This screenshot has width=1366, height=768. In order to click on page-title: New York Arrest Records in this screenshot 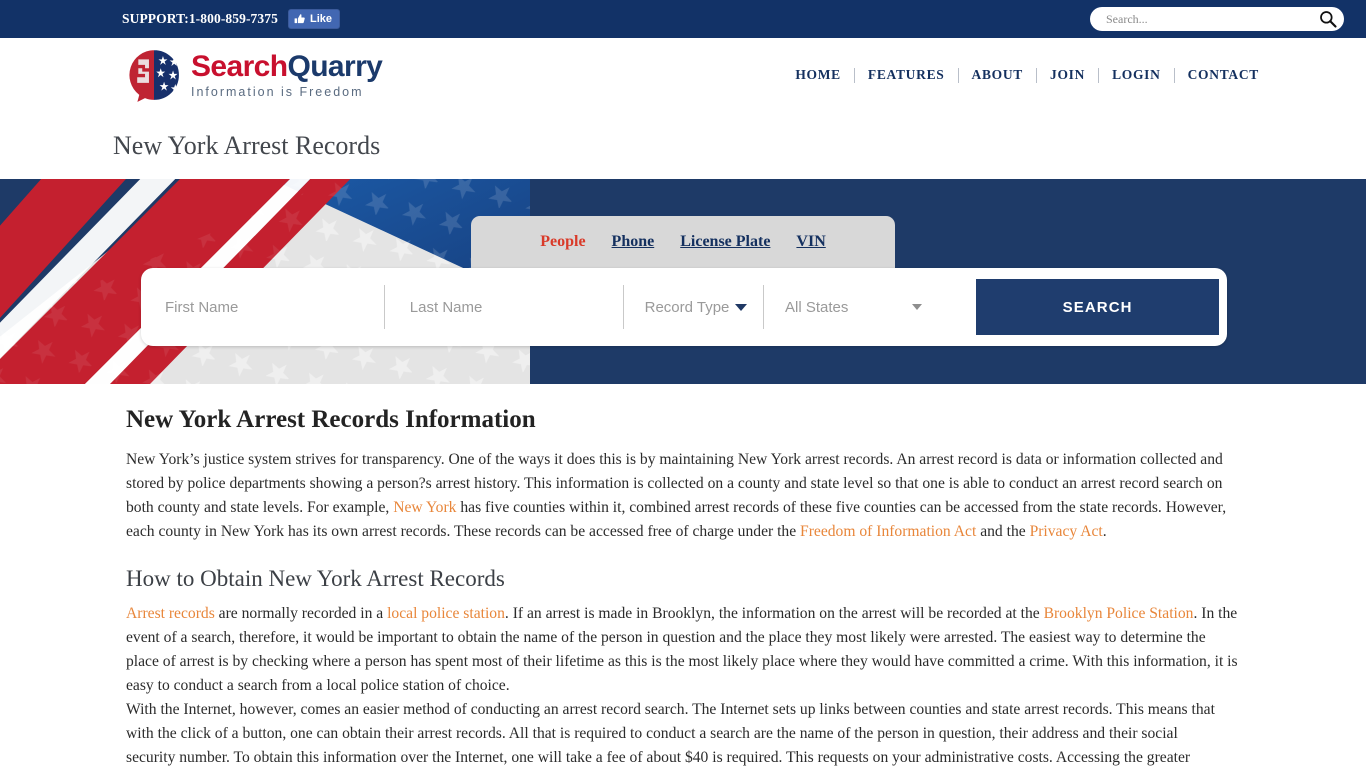, I will do `click(247, 145)`.